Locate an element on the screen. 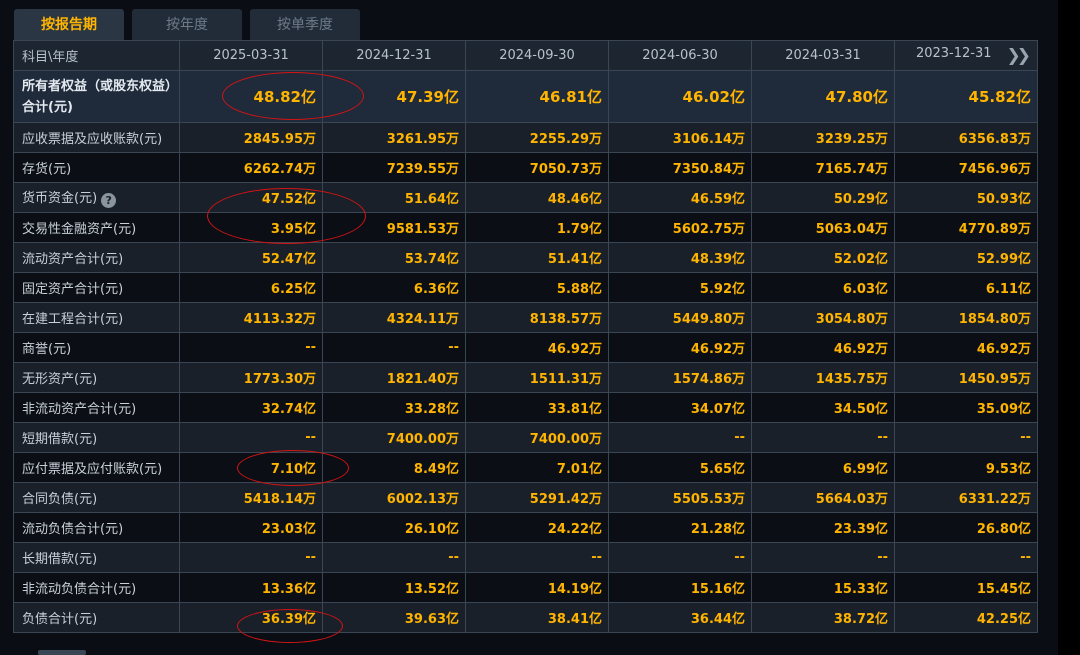  row-label-cell: 在建工程合计(元) is located at coordinates (96, 317).